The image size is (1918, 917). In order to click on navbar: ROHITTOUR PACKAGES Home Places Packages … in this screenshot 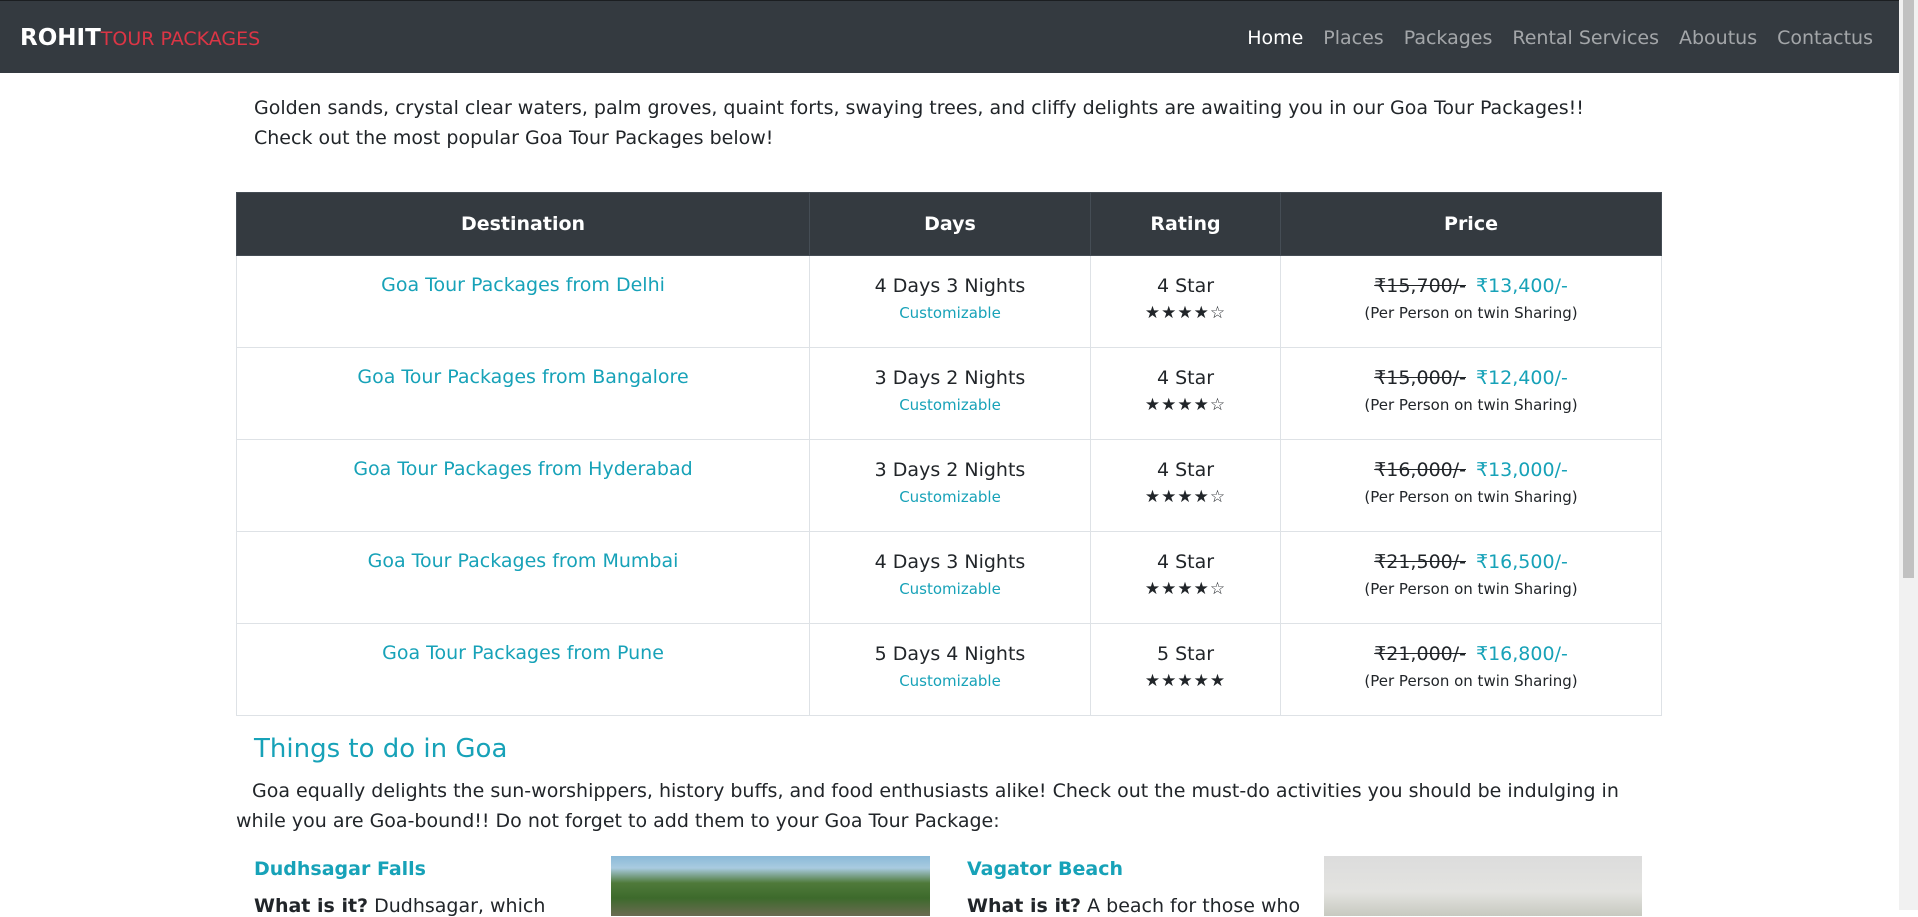, I will do `click(949, 36)`.